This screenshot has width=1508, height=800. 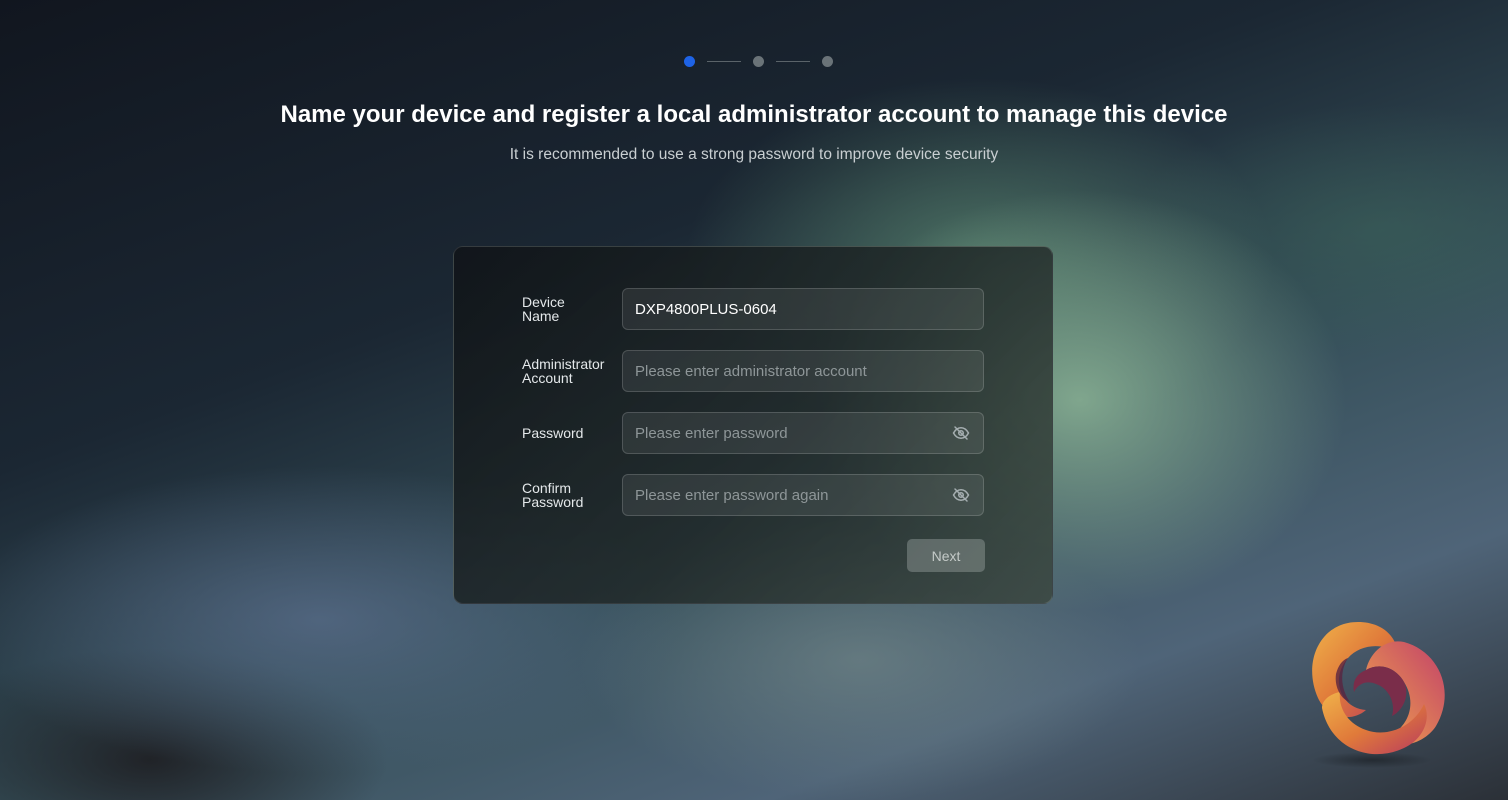 What do you see at coordinates (689, 61) in the screenshot?
I see `step-1-dot` at bounding box center [689, 61].